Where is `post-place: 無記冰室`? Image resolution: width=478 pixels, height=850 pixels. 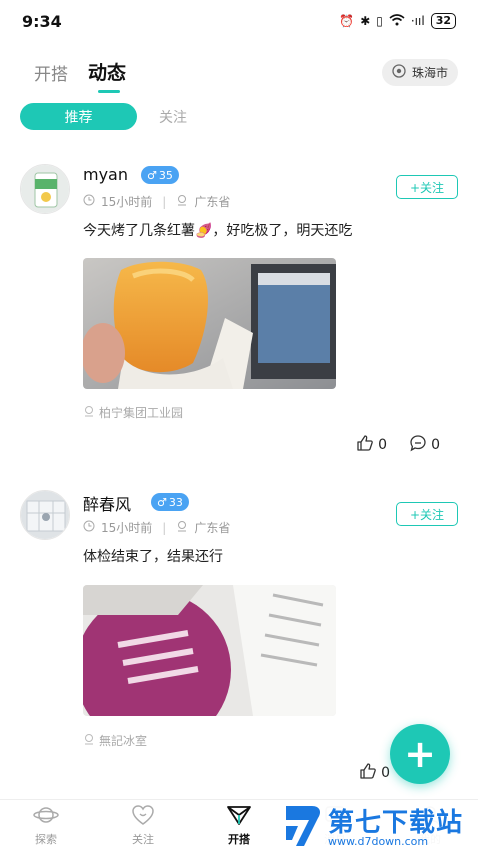
post-place: 無記冰室 is located at coordinates (115, 740).